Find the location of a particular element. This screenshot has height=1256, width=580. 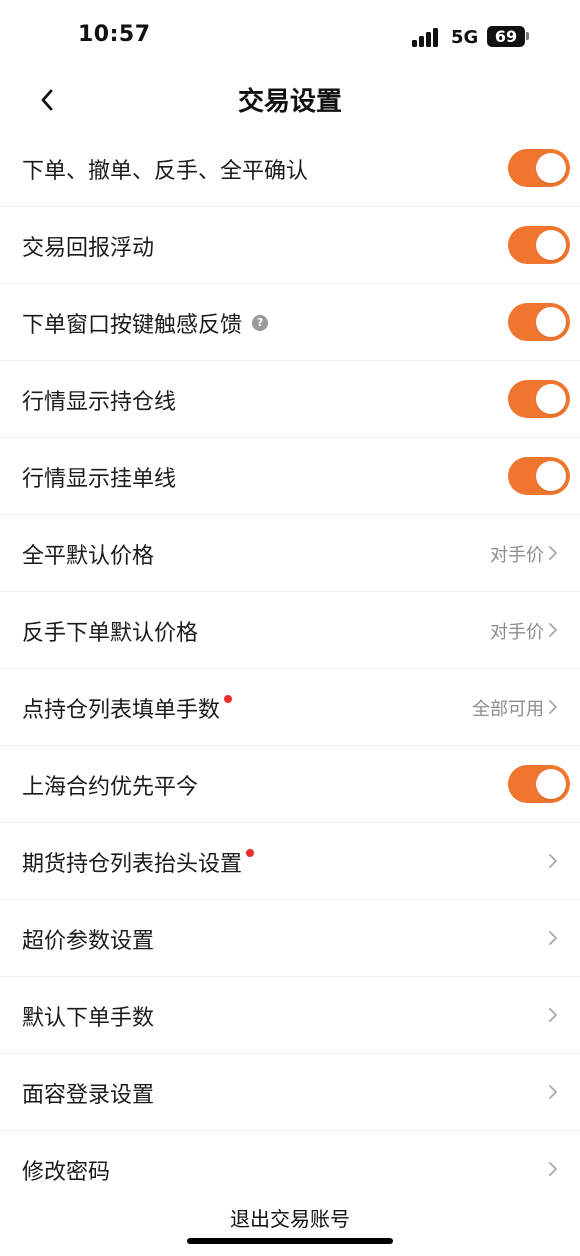

setting-label-wrap: 下单窗口按键触感反馈? is located at coordinates (145, 322).